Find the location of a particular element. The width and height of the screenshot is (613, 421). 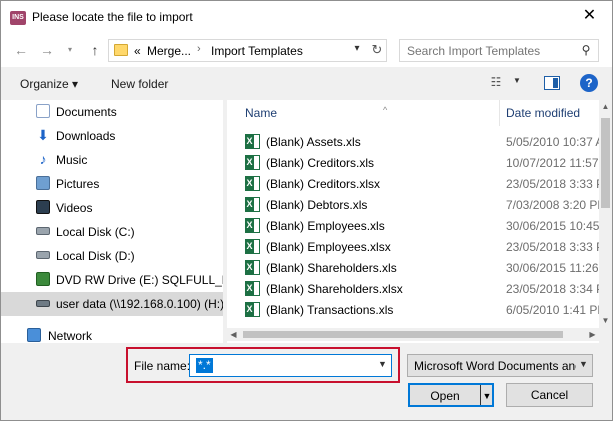

file-row: (Blank) Debtors.xls 7/03/2008 3:20 PM is located at coordinates (413, 204).